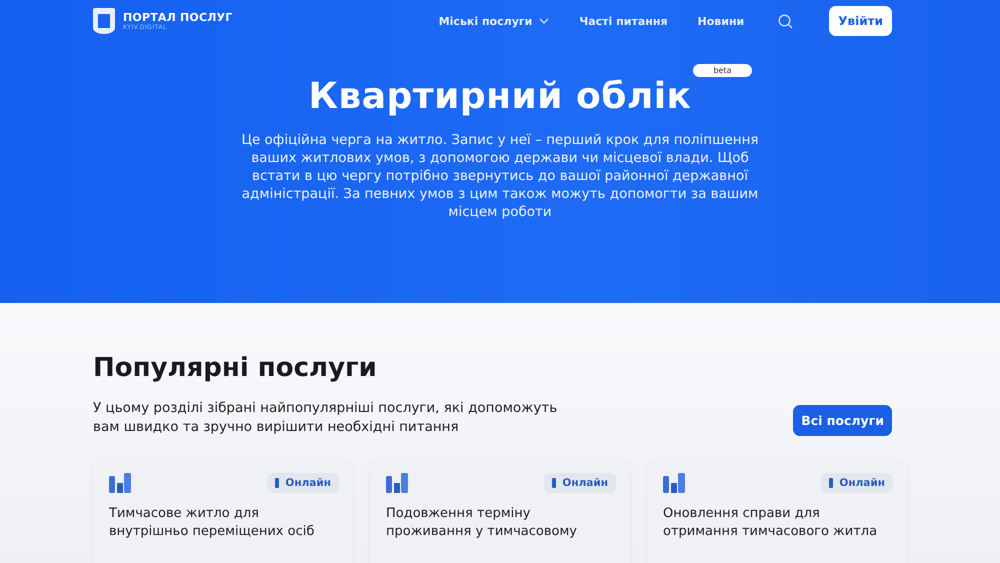  Describe the element at coordinates (177, 17) in the screenshot. I see `logo-title: ПОРТАЛ ПОСЛУГ` at that location.